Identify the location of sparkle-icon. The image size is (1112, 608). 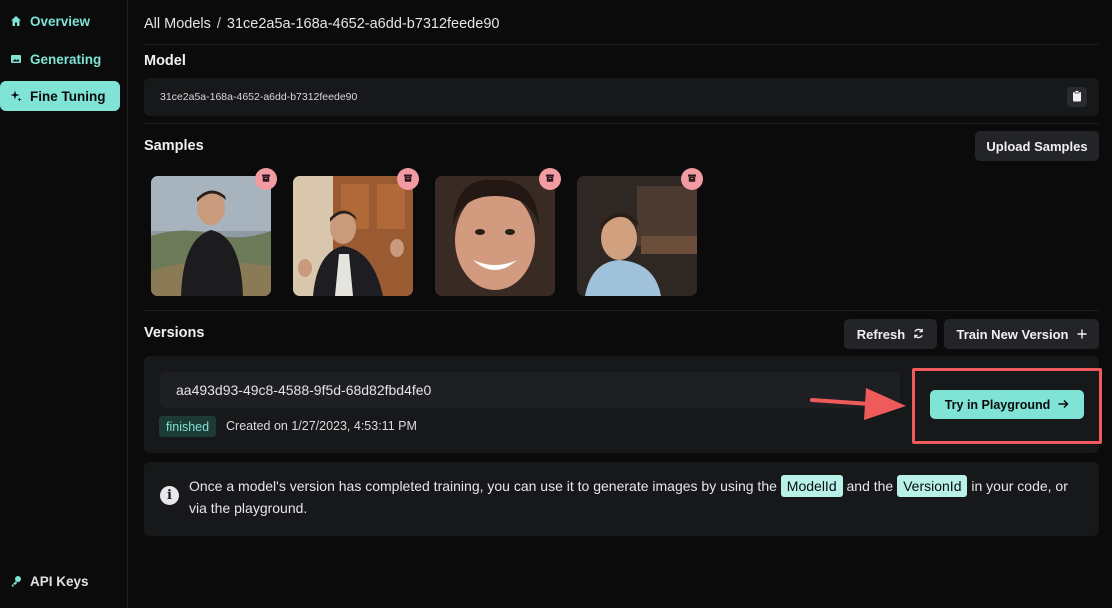
(16, 96).